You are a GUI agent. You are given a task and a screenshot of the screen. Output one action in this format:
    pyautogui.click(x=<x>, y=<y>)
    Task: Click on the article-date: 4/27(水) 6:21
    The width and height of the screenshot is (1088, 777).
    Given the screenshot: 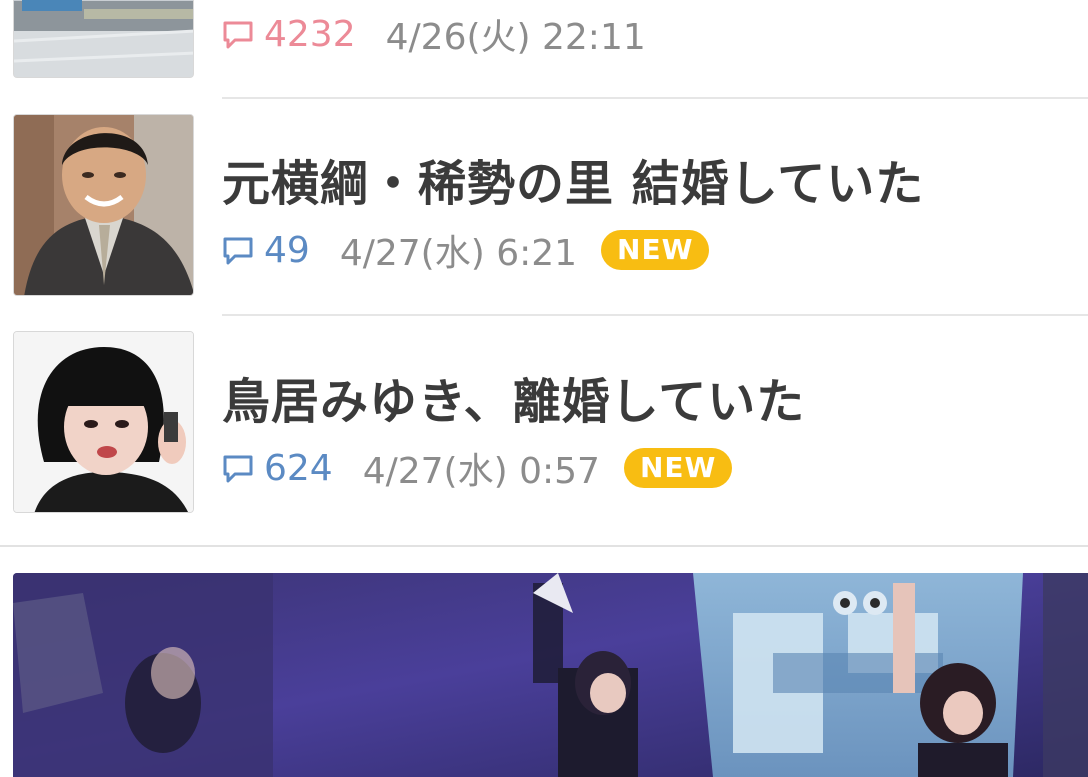 What is the action you would take?
    pyautogui.click(x=458, y=253)
    